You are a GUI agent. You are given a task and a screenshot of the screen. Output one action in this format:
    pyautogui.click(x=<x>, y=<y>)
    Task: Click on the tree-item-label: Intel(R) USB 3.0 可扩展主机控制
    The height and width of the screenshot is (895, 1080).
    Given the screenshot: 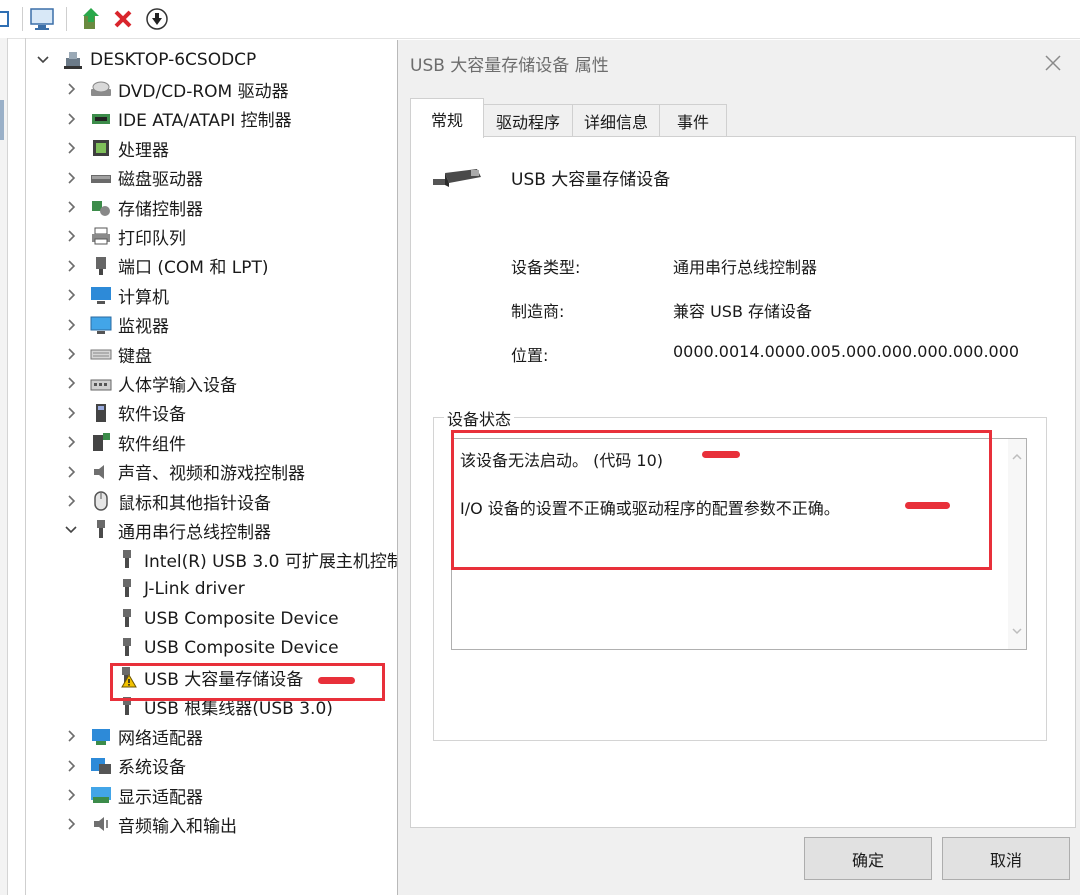 What is the action you would take?
    pyautogui.click(x=274, y=562)
    